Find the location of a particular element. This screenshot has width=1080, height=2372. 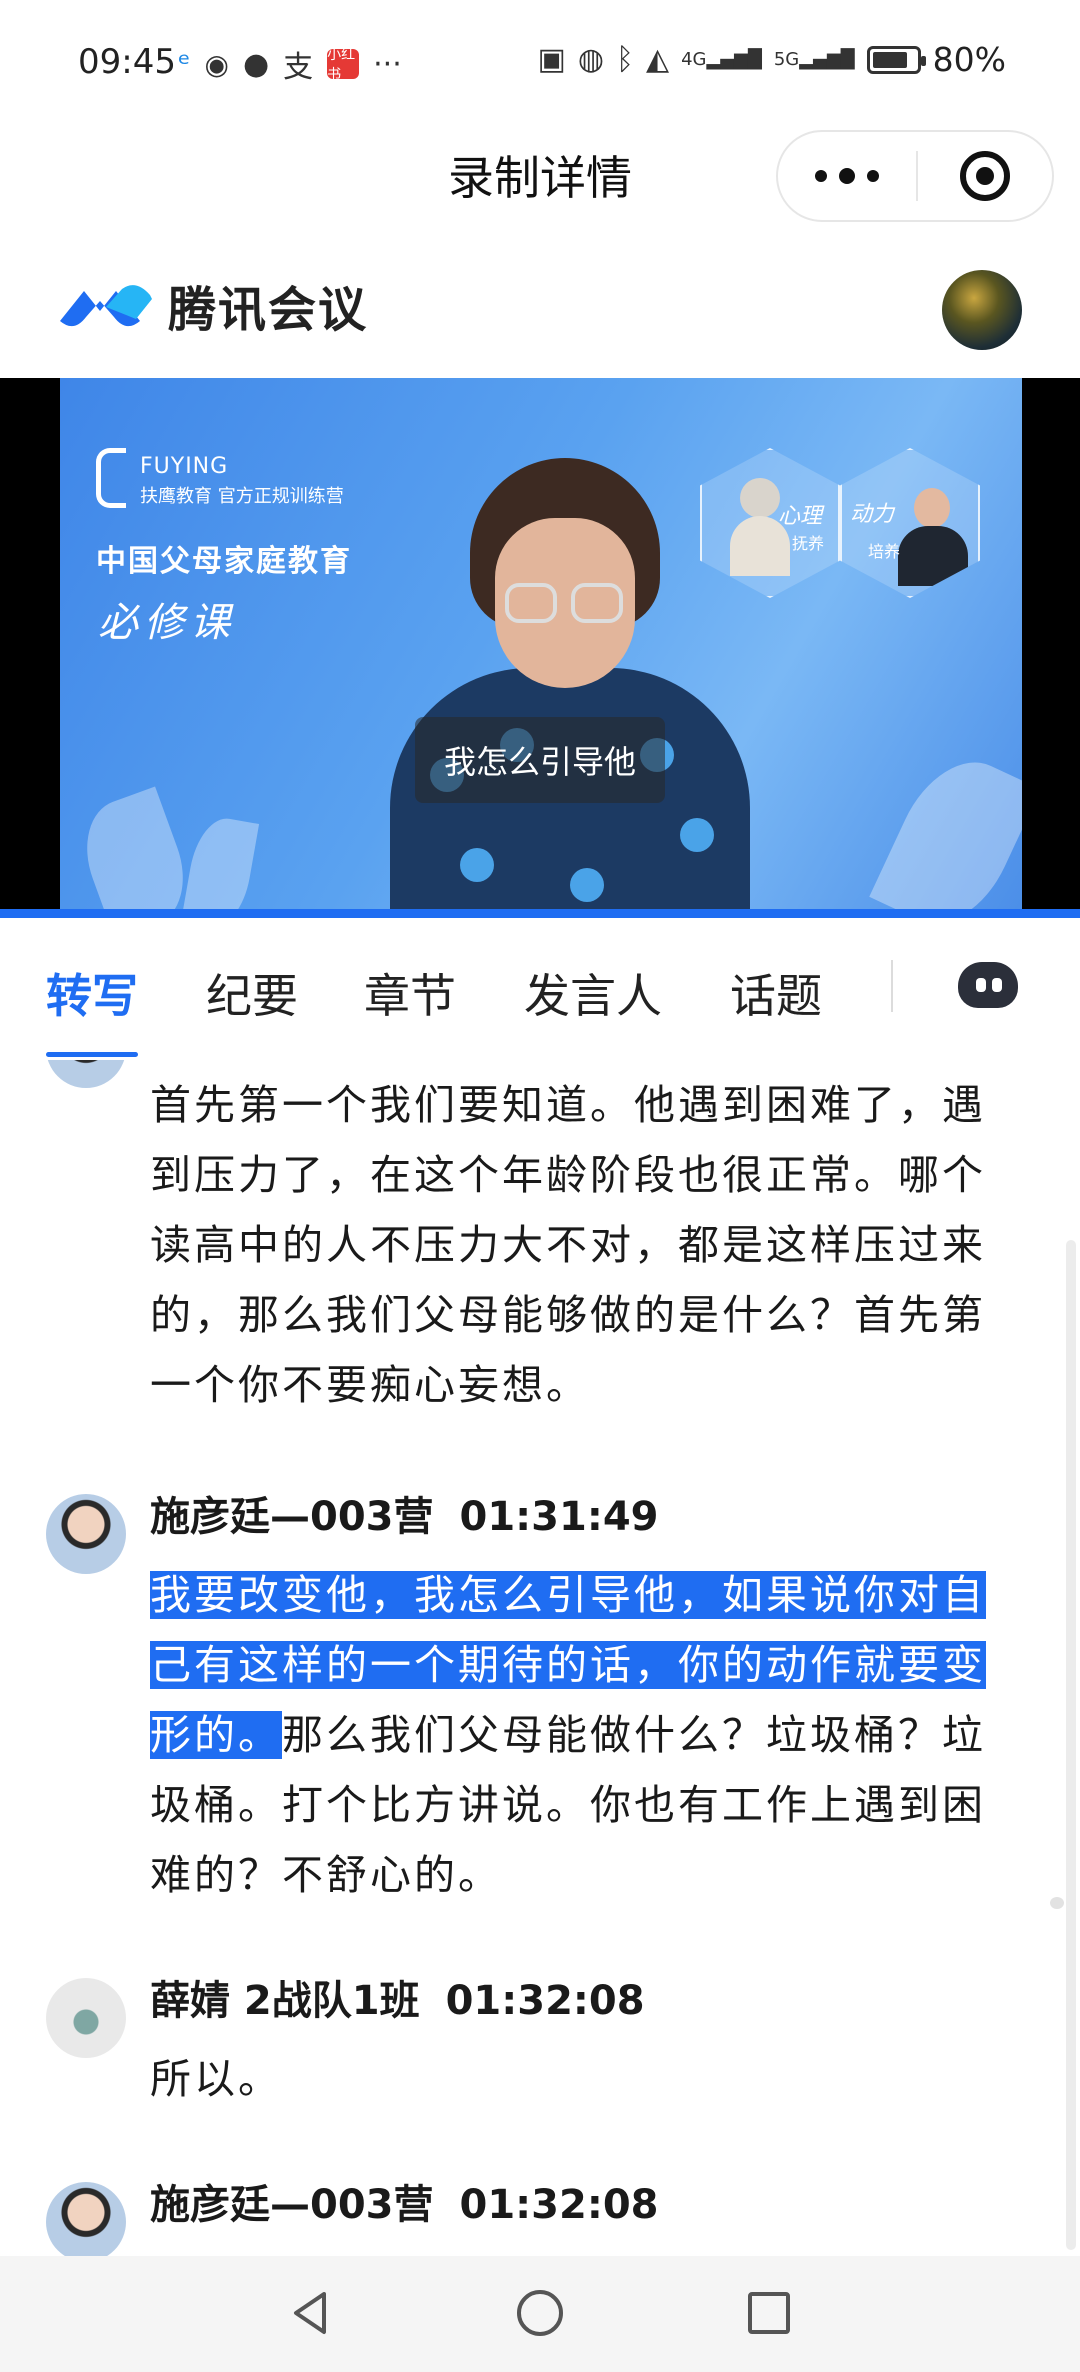

signal-4g-icon: 4G▂▄▆█ is located at coordinates (721, 59).